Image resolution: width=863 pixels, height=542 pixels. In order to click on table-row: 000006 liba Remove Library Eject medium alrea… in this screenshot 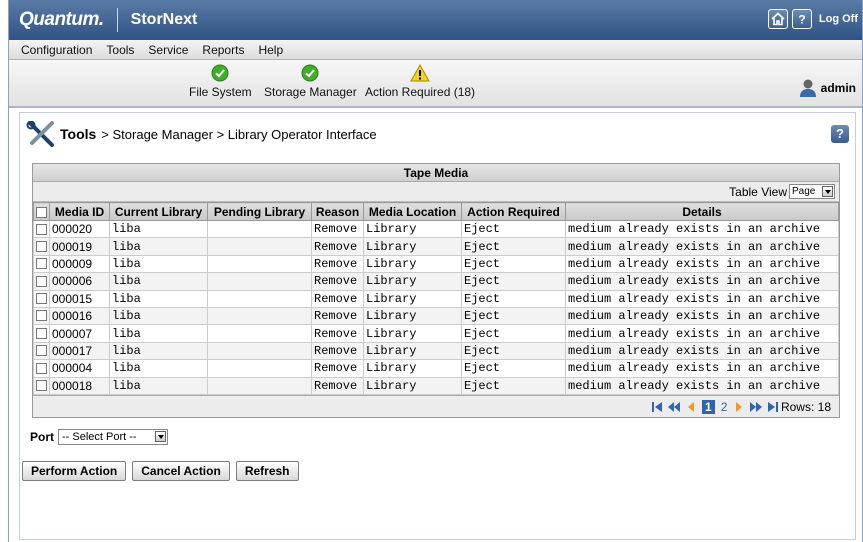, I will do `click(436, 281)`.